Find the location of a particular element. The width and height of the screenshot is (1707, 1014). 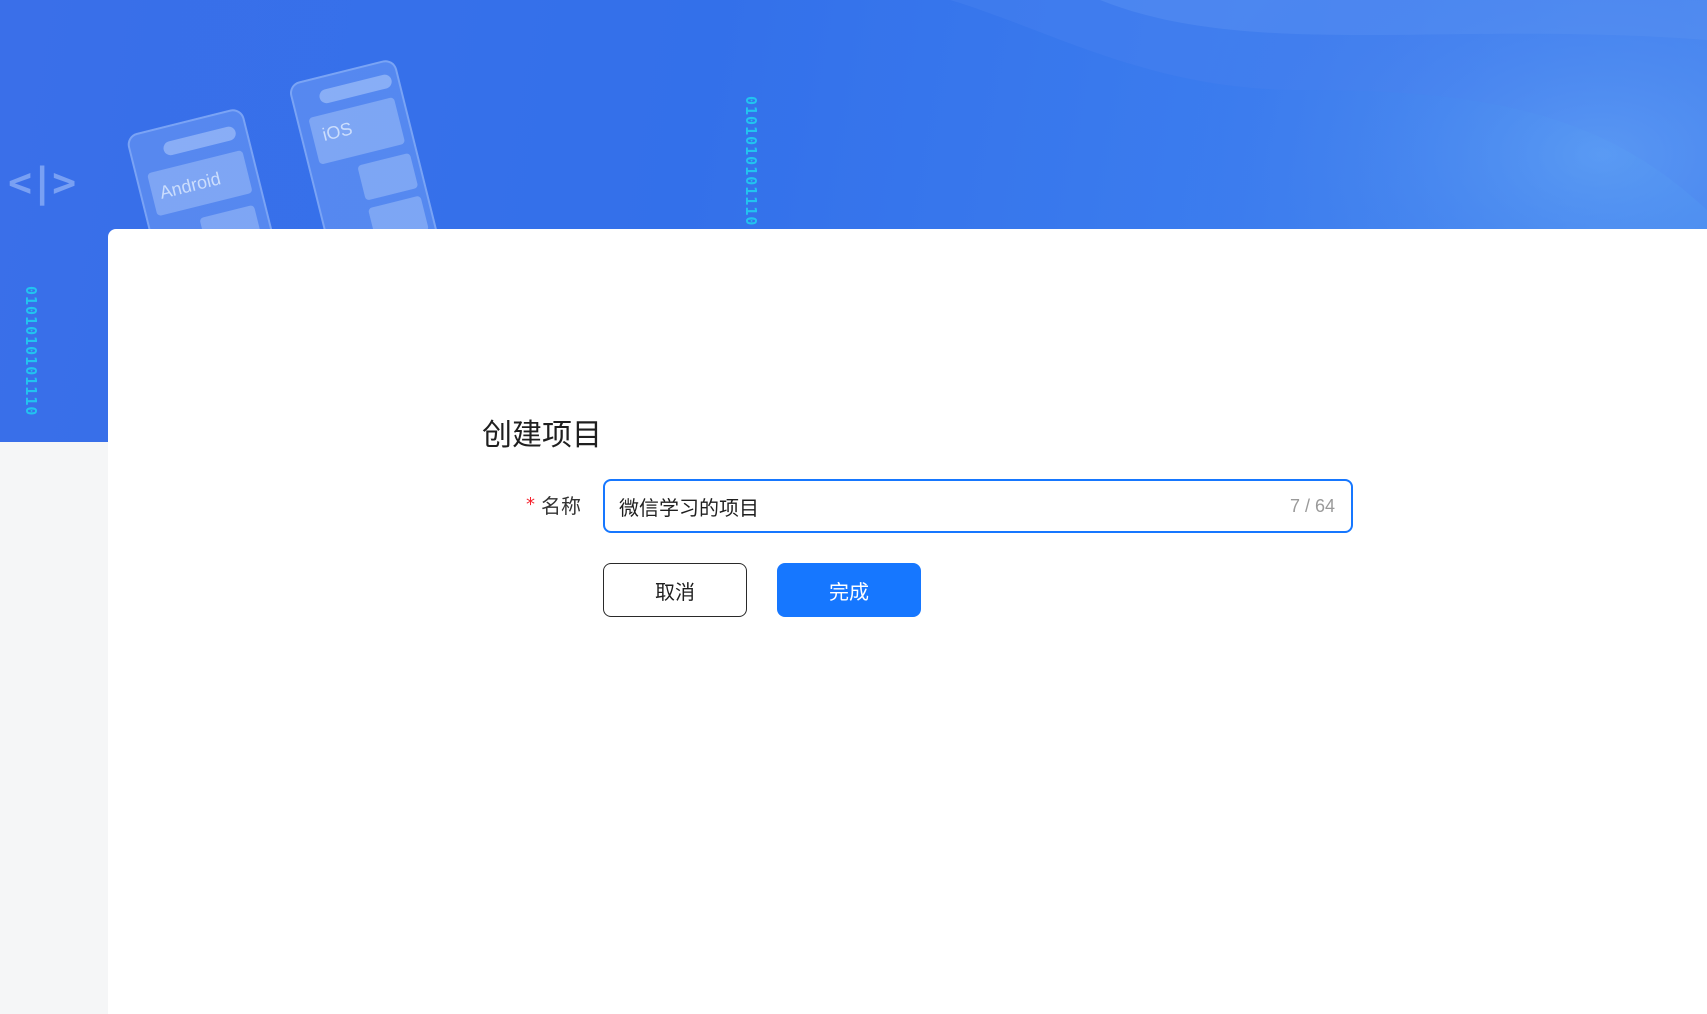

page-title: 创建项目 is located at coordinates (542, 435).